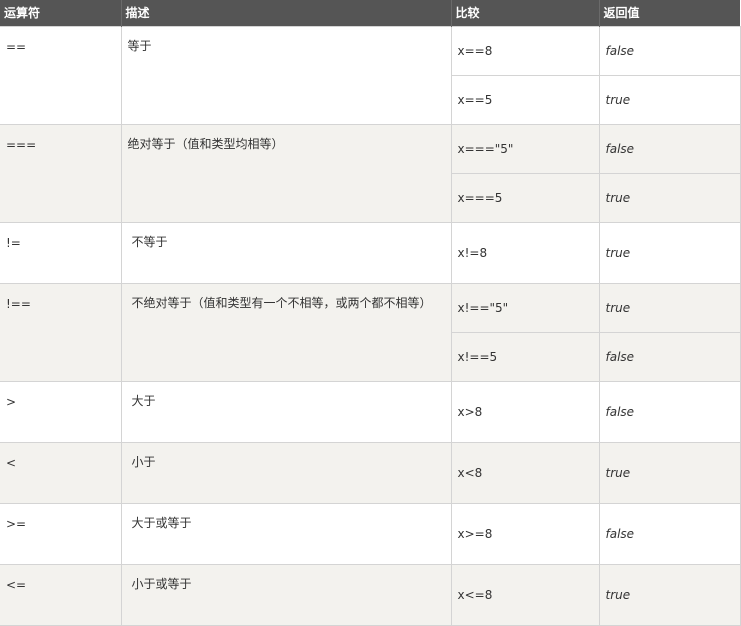  What do you see at coordinates (61, 412) in the screenshot?
I see `operator-cell: >` at bounding box center [61, 412].